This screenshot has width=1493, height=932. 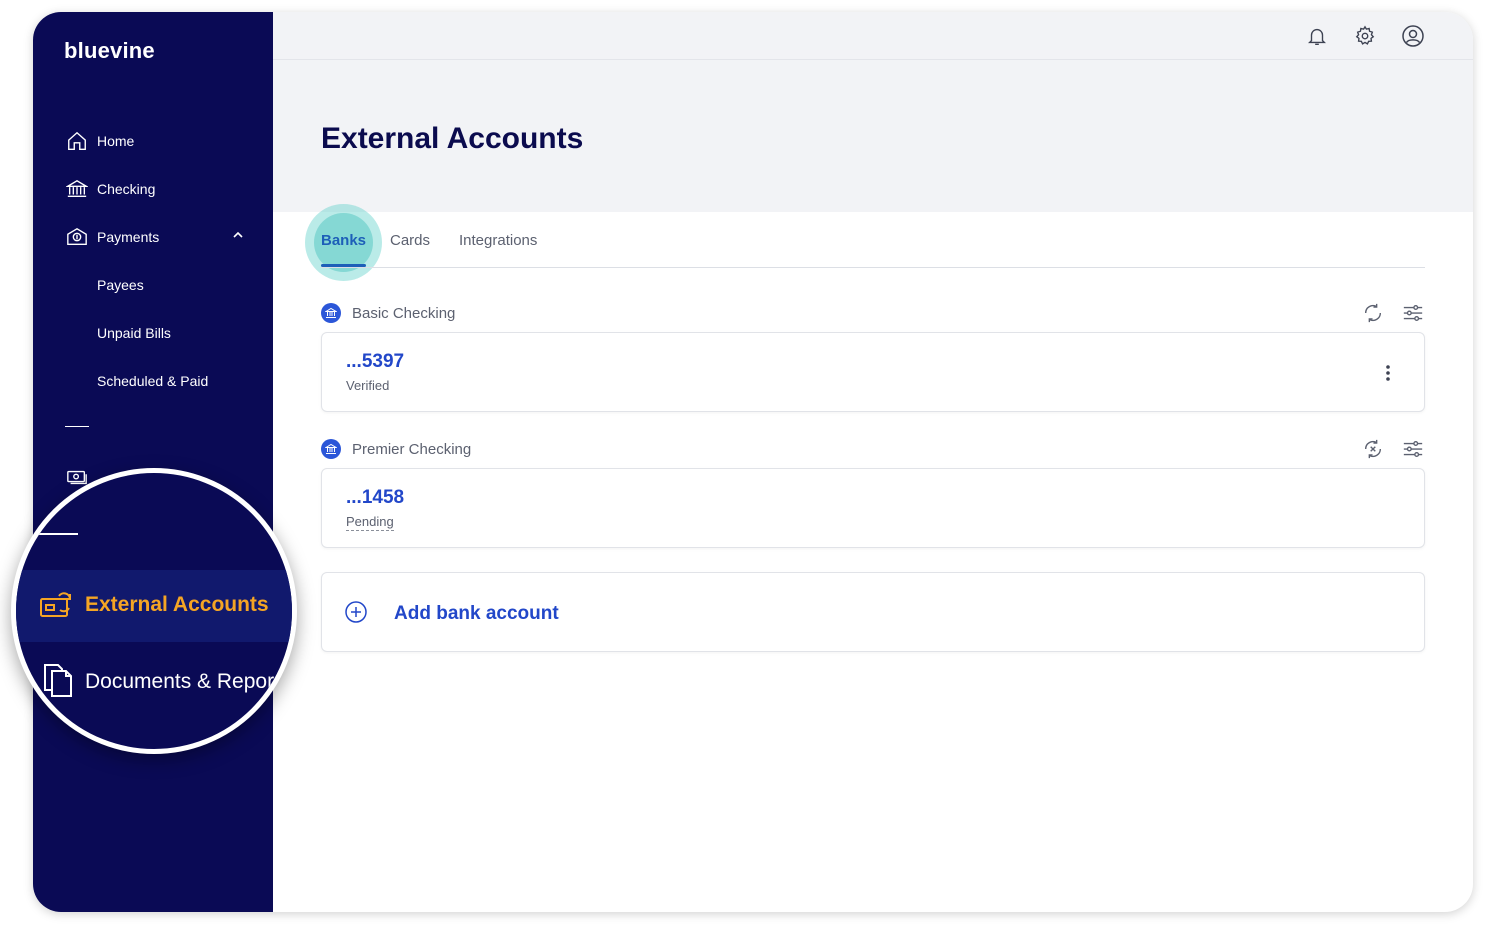 What do you see at coordinates (356, 612) in the screenshot?
I see `add-circle-icon` at bounding box center [356, 612].